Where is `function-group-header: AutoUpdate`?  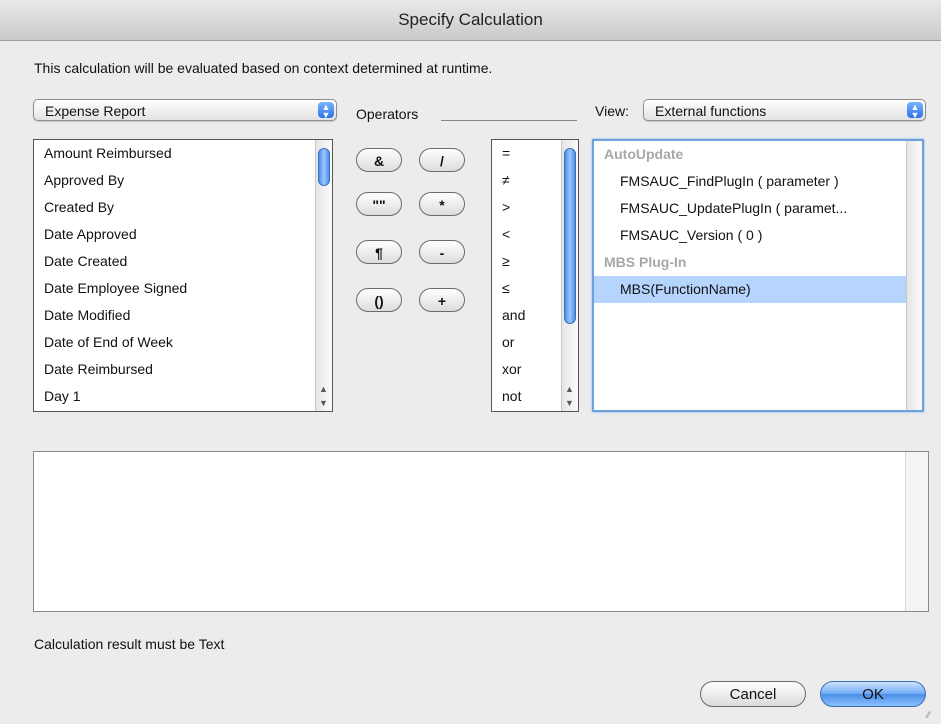
function-group-header: AutoUpdate is located at coordinates (644, 154).